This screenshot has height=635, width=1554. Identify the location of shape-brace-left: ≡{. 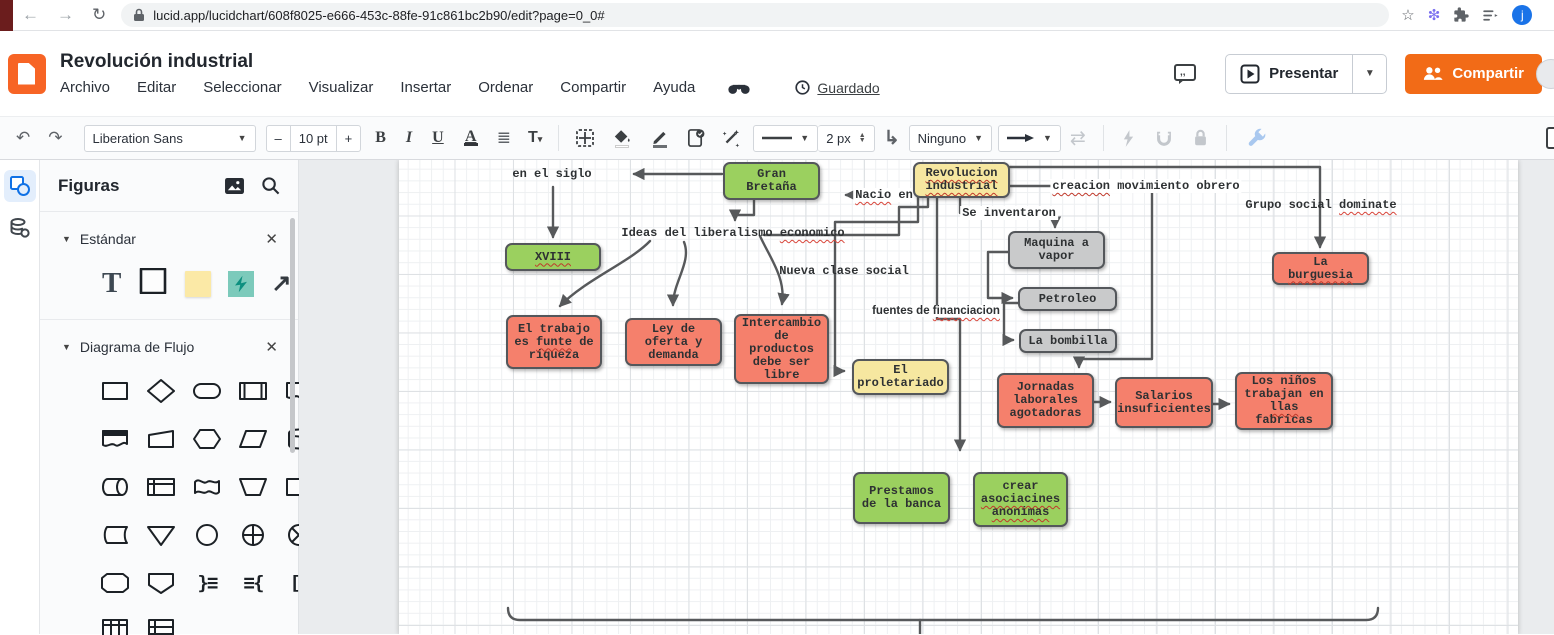
(253, 585).